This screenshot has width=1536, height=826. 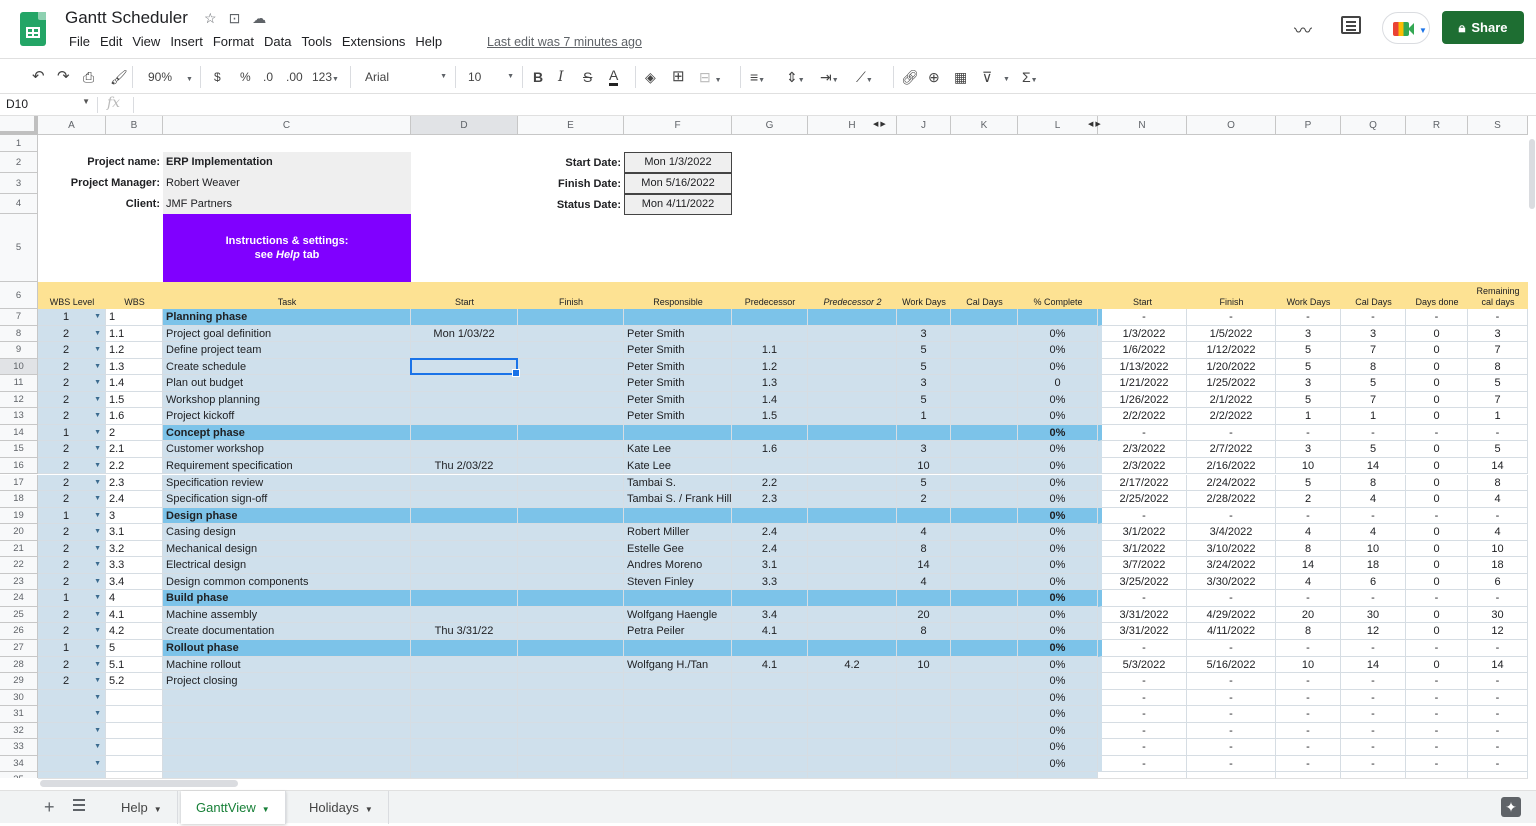 What do you see at coordinates (1231, 582) in the screenshot?
I see `calc-finish-cell: 3/30/2022` at bounding box center [1231, 582].